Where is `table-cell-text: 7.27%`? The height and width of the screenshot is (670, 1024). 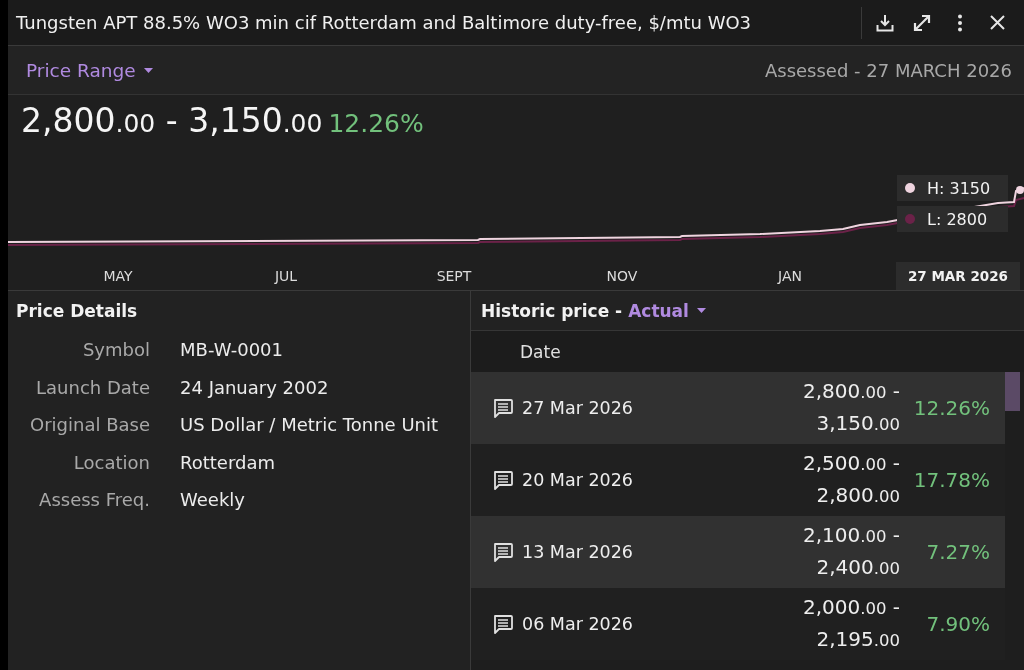 table-cell-text: 7.27% is located at coordinates (957, 552).